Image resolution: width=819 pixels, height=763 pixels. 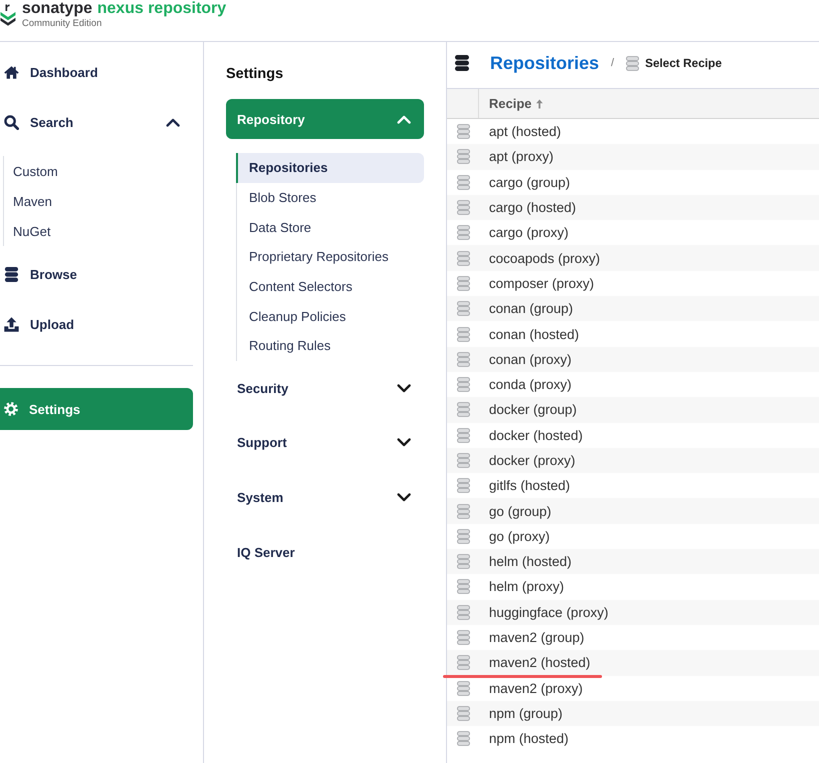 What do you see at coordinates (633, 739) in the screenshot?
I see `table-row: npm (hosted)` at bounding box center [633, 739].